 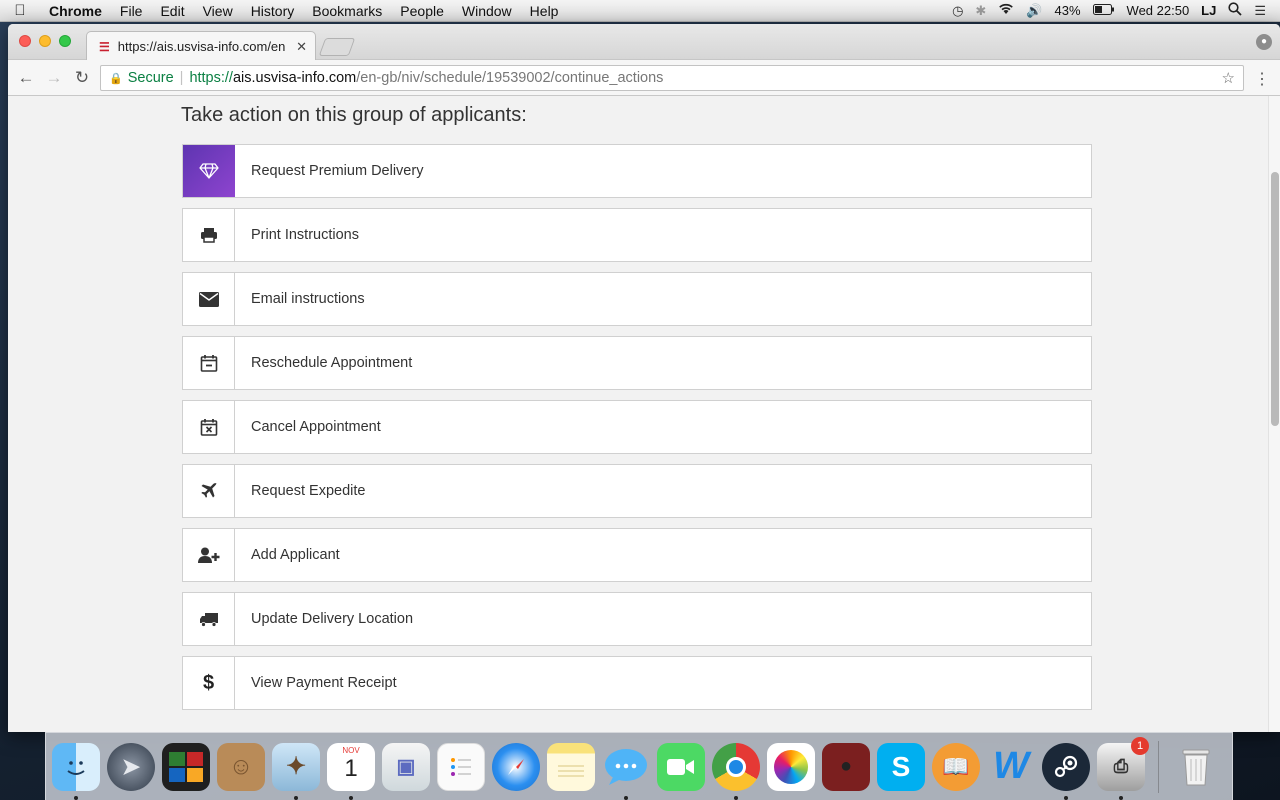 What do you see at coordinates (347, 11) in the screenshot?
I see `menu-bookmarks: Bookmarks` at bounding box center [347, 11].